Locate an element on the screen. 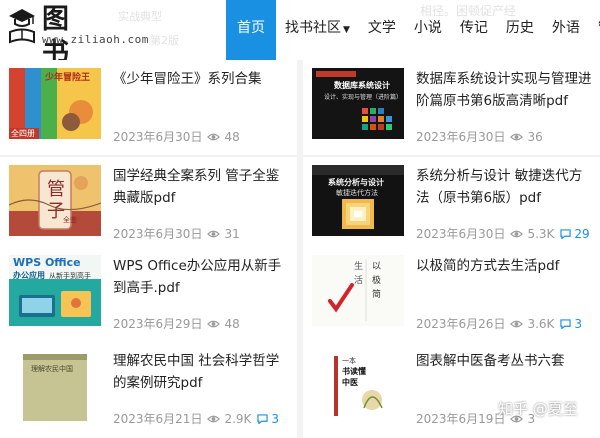 The width and height of the screenshot is (600, 438). main-nav: 首页 找书社区▼ 文学 小说 传记 历史 外语 管理 is located at coordinates (413, 30).